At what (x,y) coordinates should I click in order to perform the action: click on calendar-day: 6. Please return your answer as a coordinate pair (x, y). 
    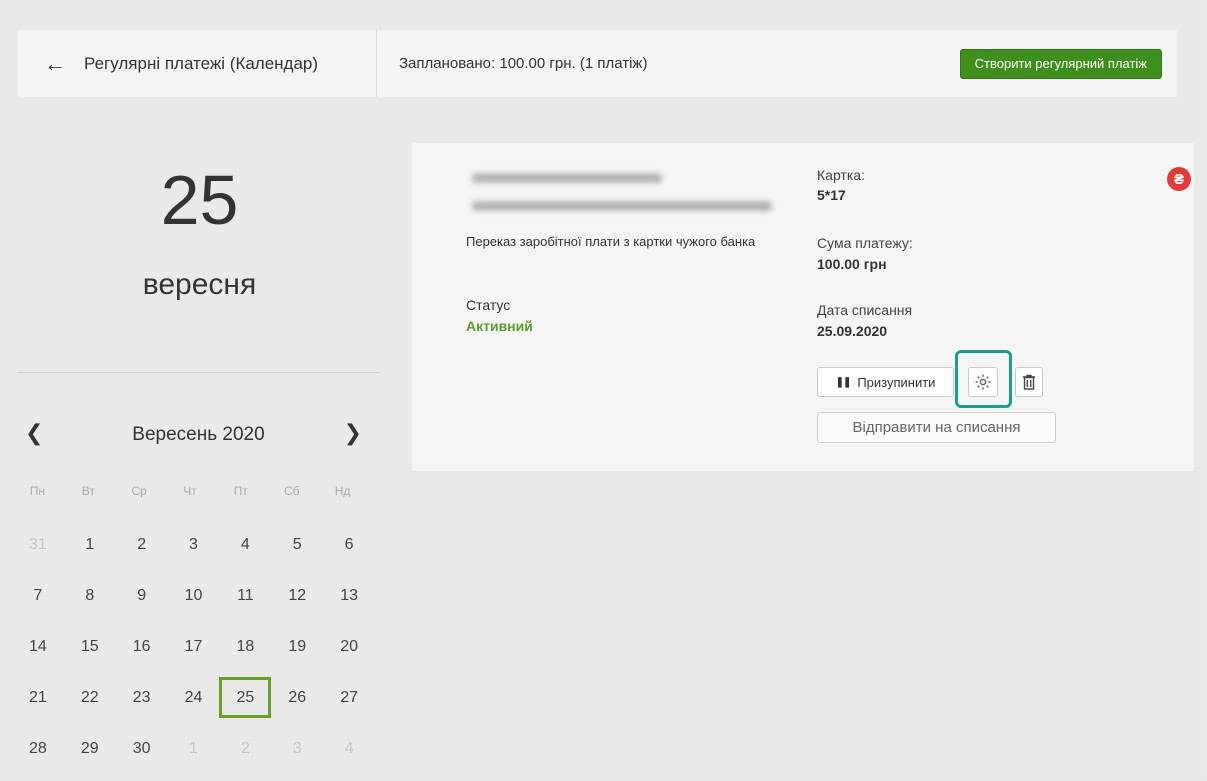
    Looking at the image, I should click on (349, 544).